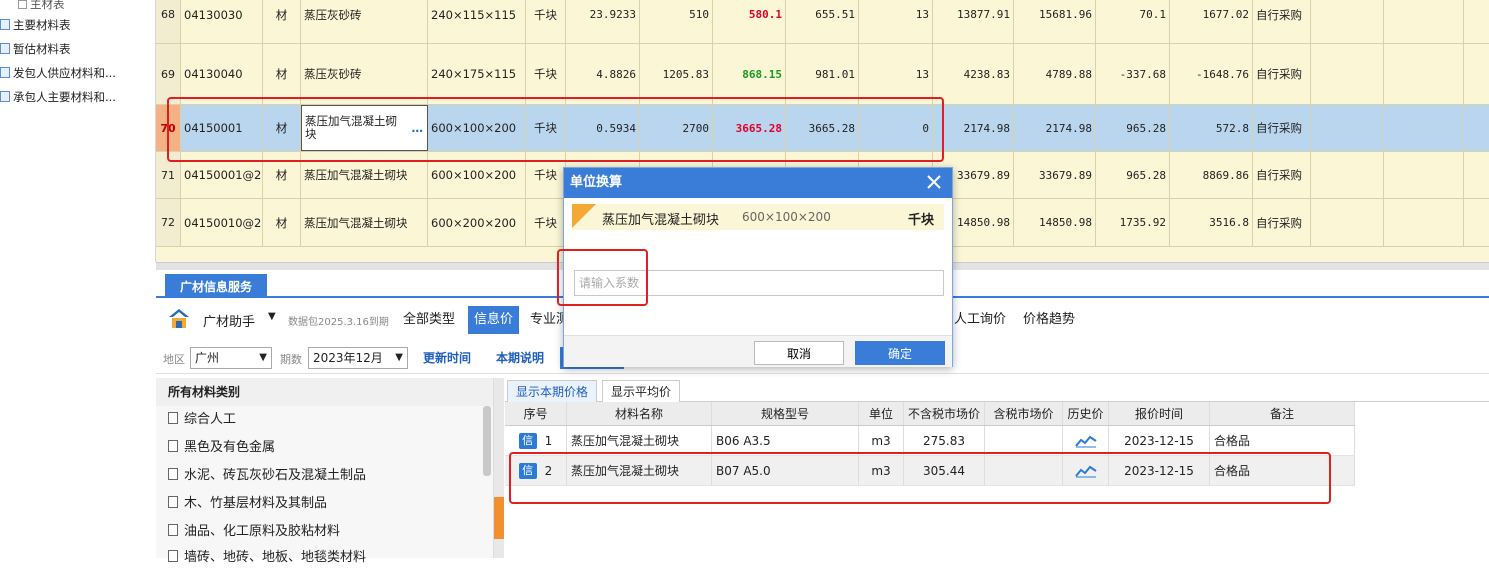 The image size is (1489, 568). Describe the element at coordinates (222, 128) in the screenshot. I see `code-cell: 04150001` at that location.